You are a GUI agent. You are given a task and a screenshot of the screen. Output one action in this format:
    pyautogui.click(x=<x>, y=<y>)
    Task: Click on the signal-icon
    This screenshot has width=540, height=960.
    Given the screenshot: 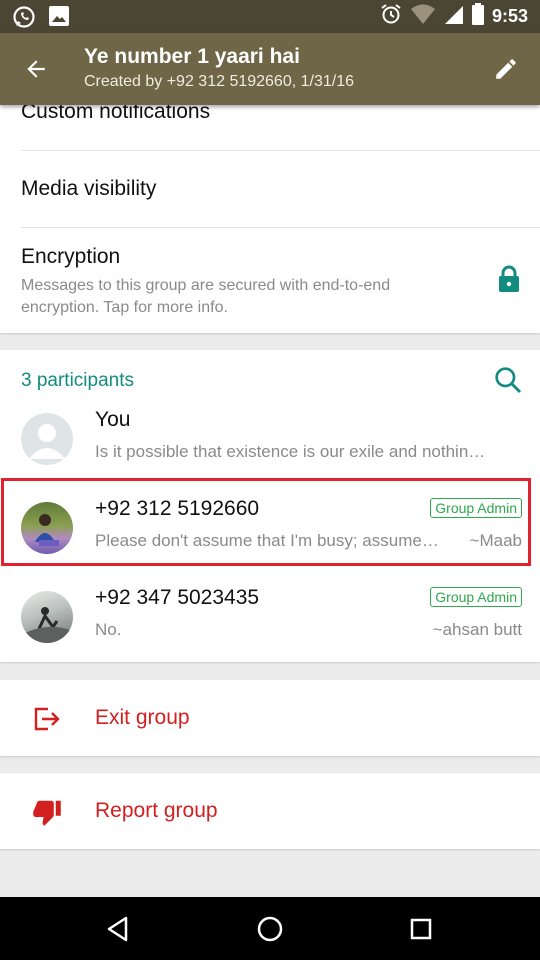 What is the action you would take?
    pyautogui.click(x=454, y=16)
    